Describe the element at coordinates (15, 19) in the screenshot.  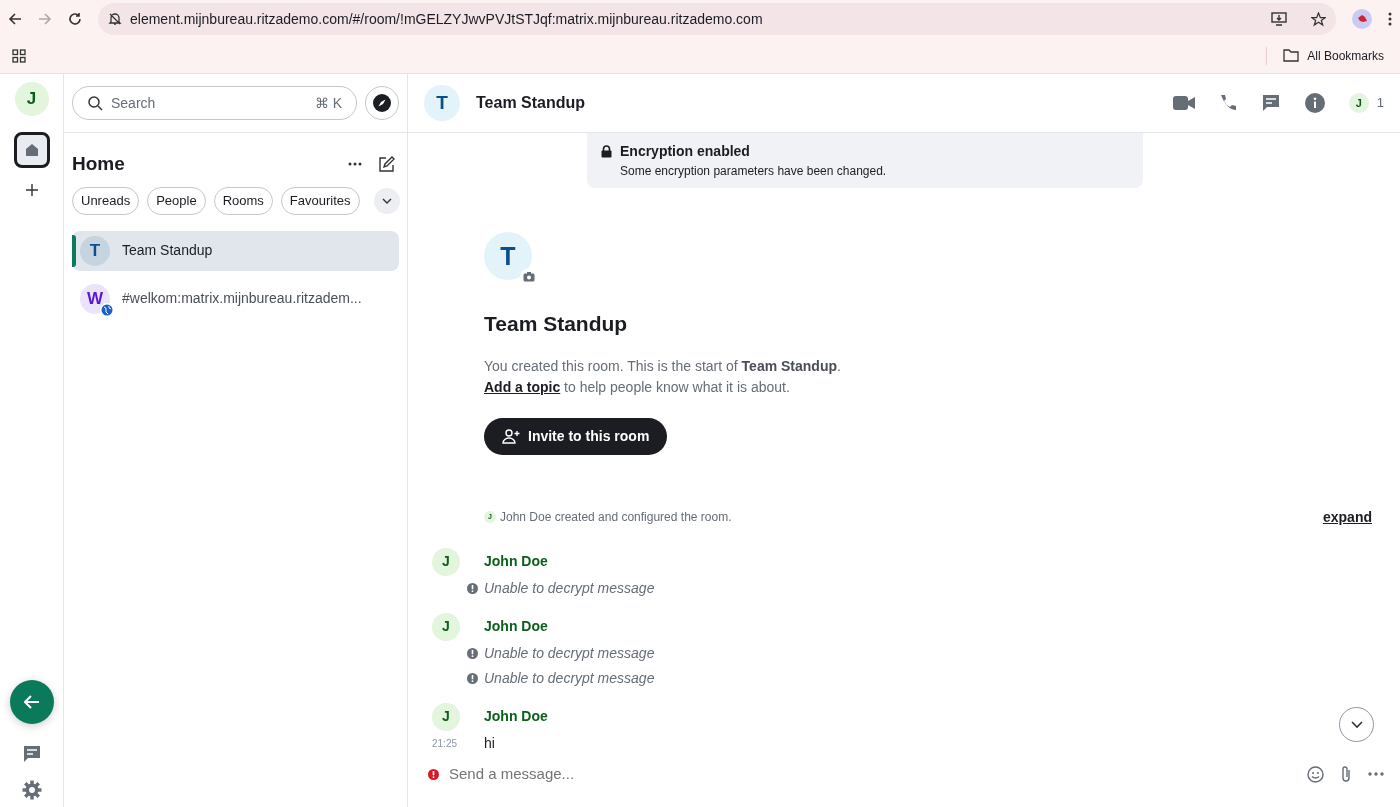
I see `back-icon` at that location.